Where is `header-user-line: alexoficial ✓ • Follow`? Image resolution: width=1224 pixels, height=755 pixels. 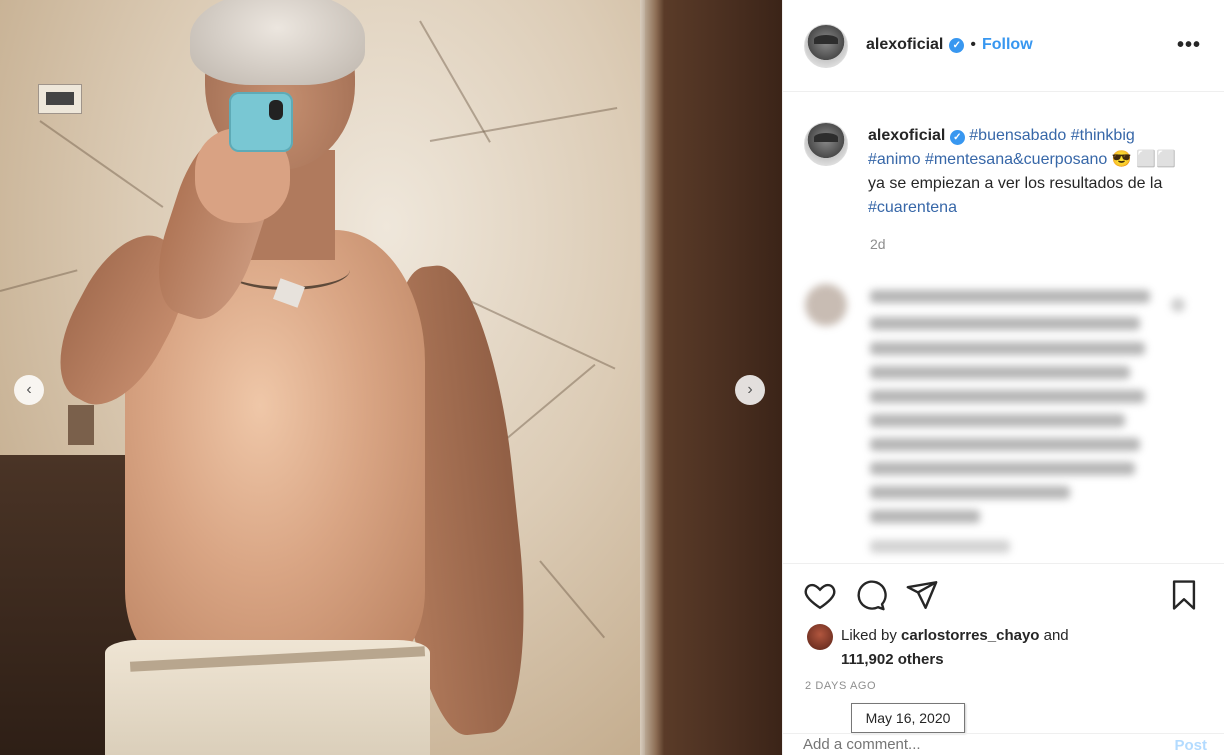
header-user-line: alexoficial ✓ • Follow is located at coordinates (949, 45).